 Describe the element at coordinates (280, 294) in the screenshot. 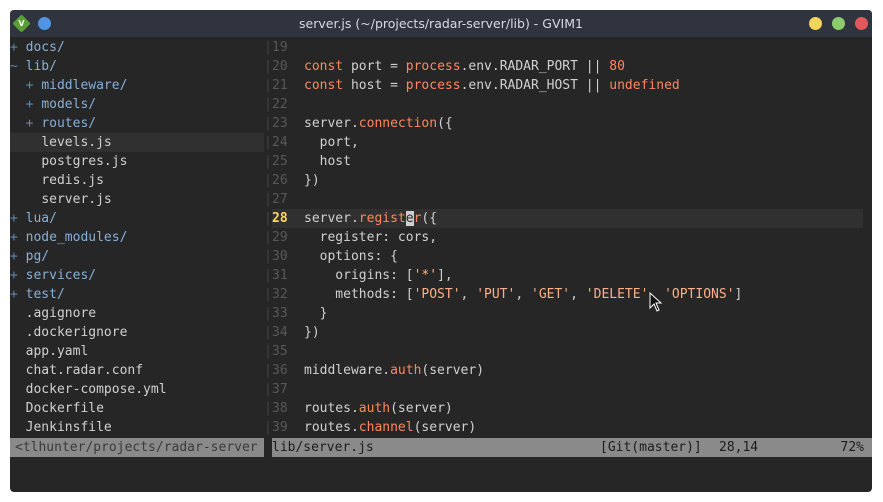

I see `line-number: 32` at that location.